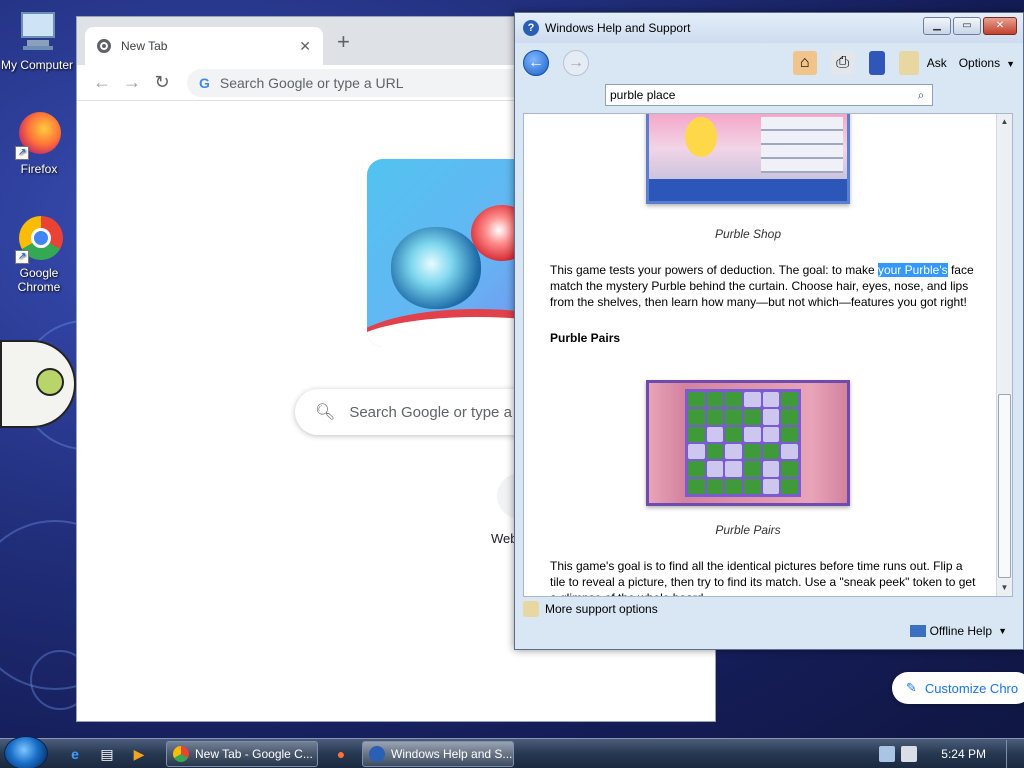 The width and height of the screenshot is (1024, 768). What do you see at coordinates (39, 136) in the screenshot?
I see `firefox-icon: ↗` at bounding box center [39, 136].